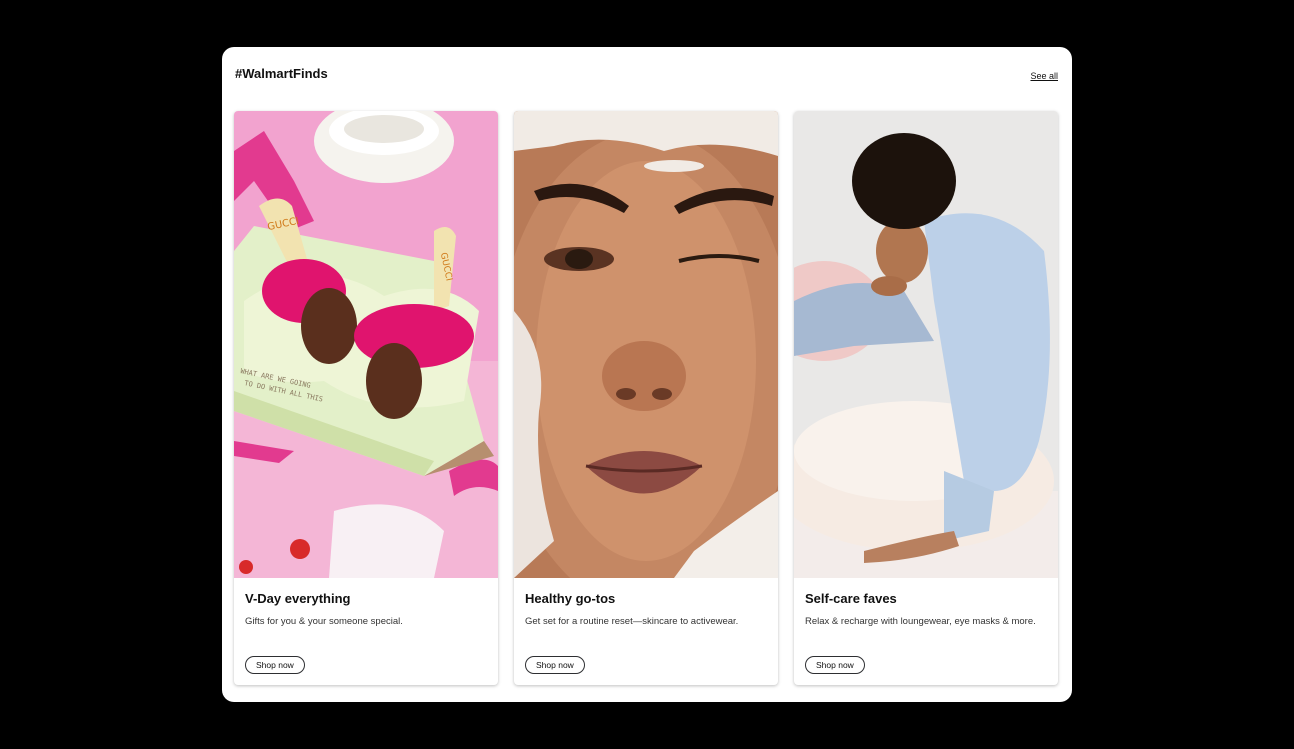 The height and width of the screenshot is (749, 1294). I want to click on healthy-image, so click(646, 344).